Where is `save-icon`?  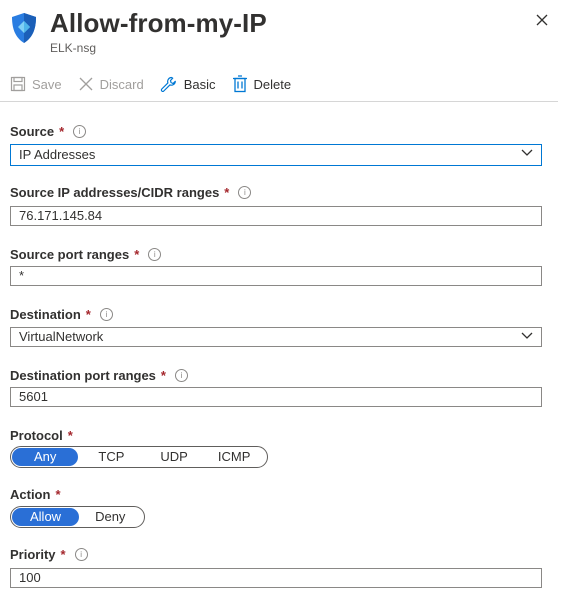
save-icon is located at coordinates (18, 84).